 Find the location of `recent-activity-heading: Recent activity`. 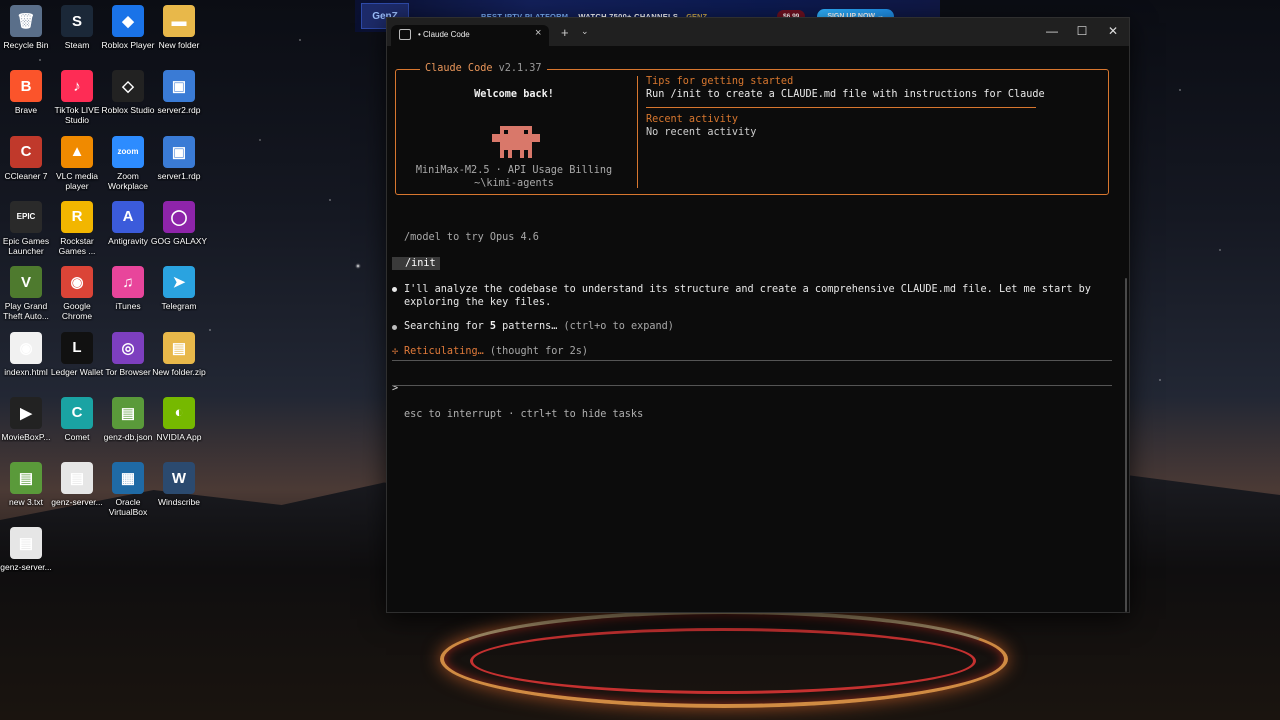

recent-activity-heading: Recent activity is located at coordinates (692, 119).